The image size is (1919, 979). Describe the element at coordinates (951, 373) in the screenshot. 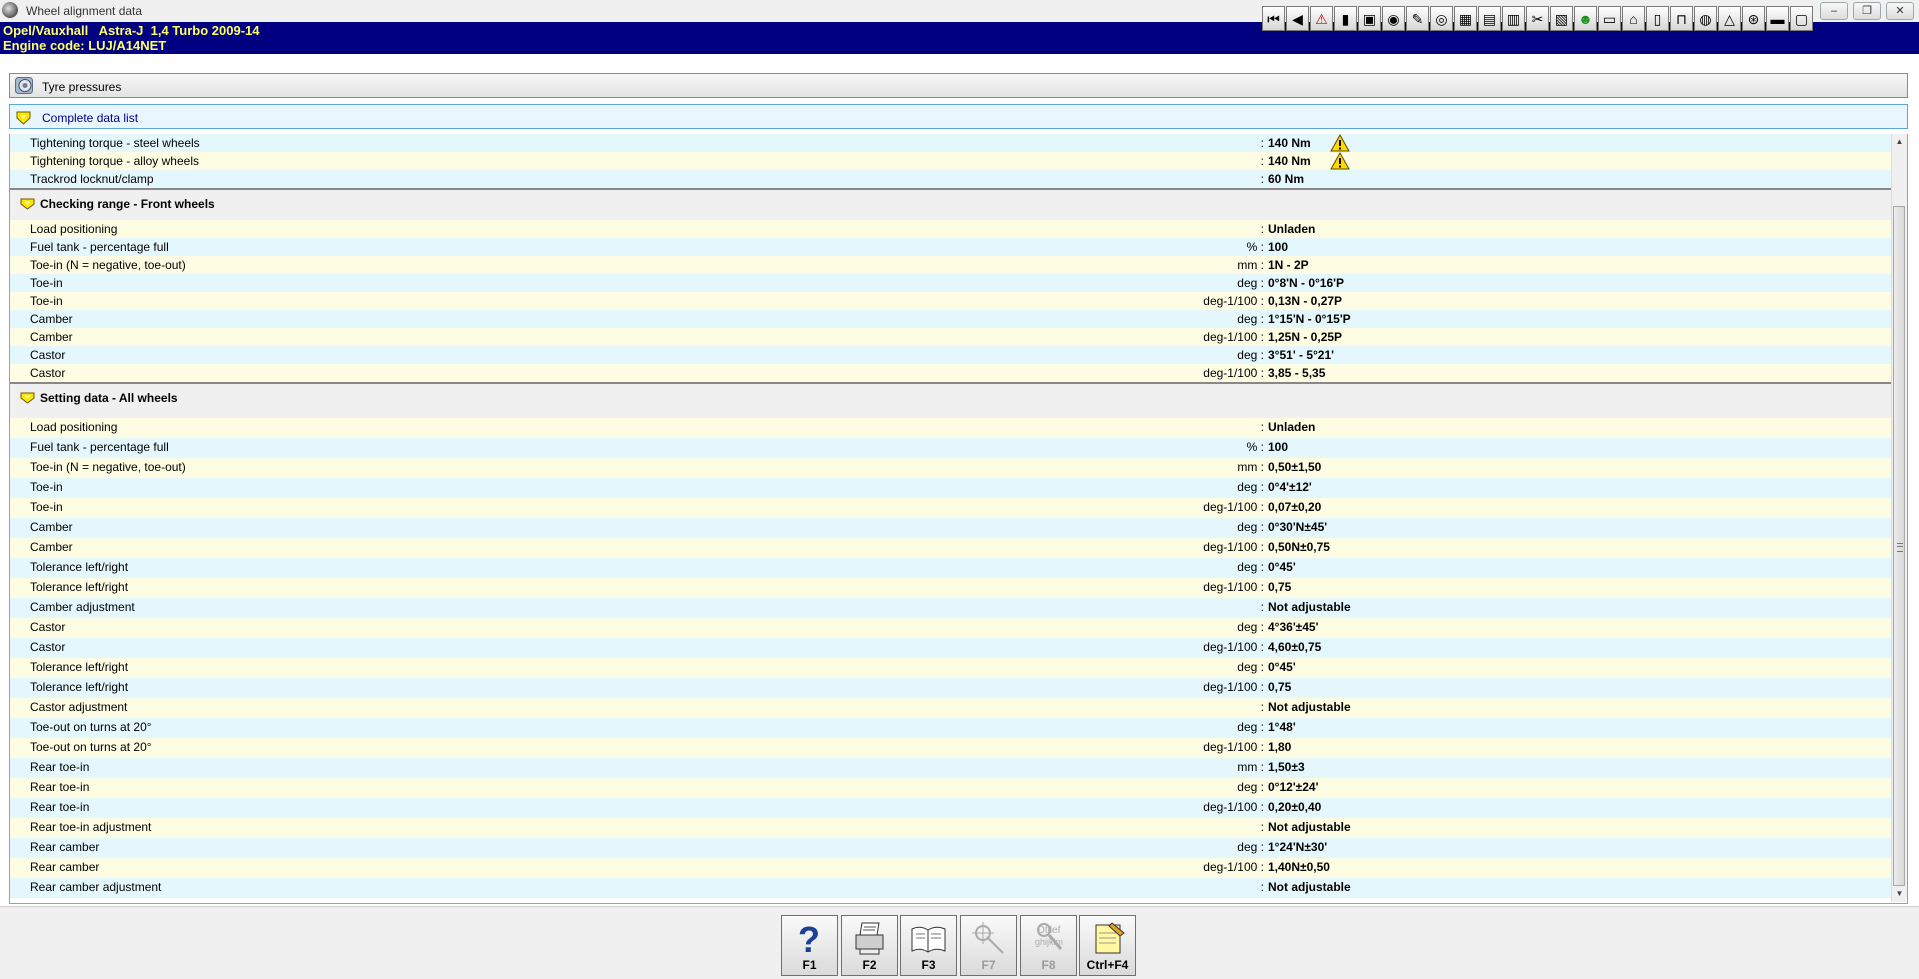

I see `table-row: Castor deg-1/100 : 3,85 - 5,35` at that location.